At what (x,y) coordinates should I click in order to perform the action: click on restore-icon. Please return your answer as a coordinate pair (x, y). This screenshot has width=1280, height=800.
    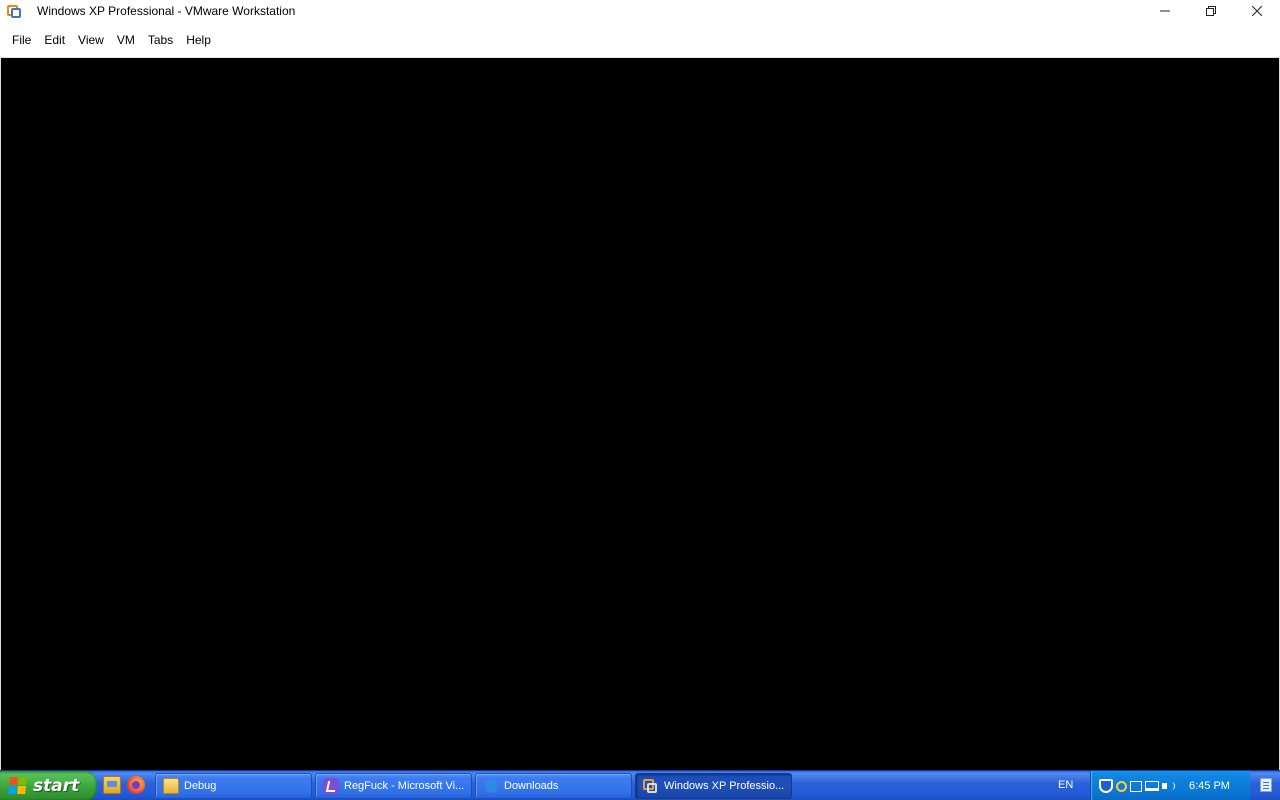
    Looking at the image, I should click on (1211, 11).